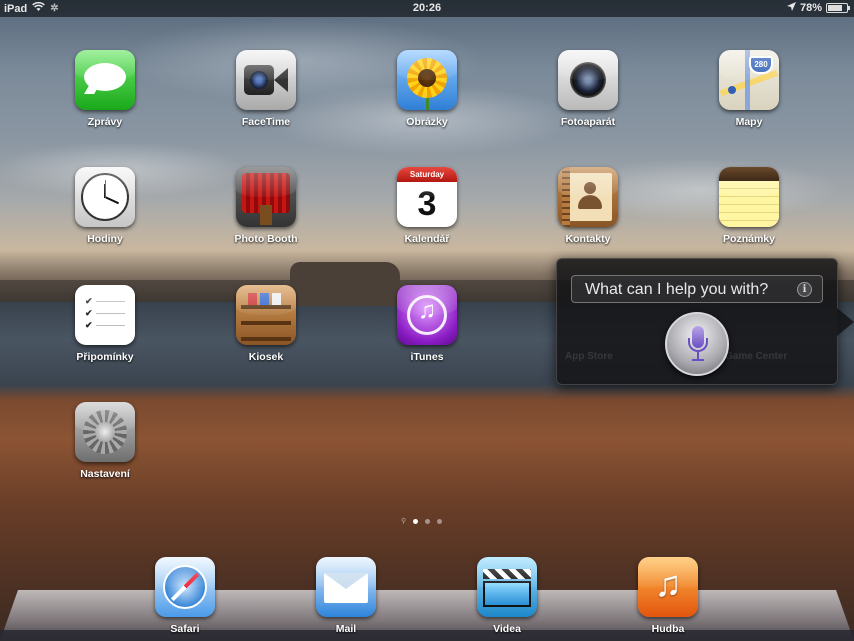  I want to click on dock-app-videos: Videa, so click(507, 596).